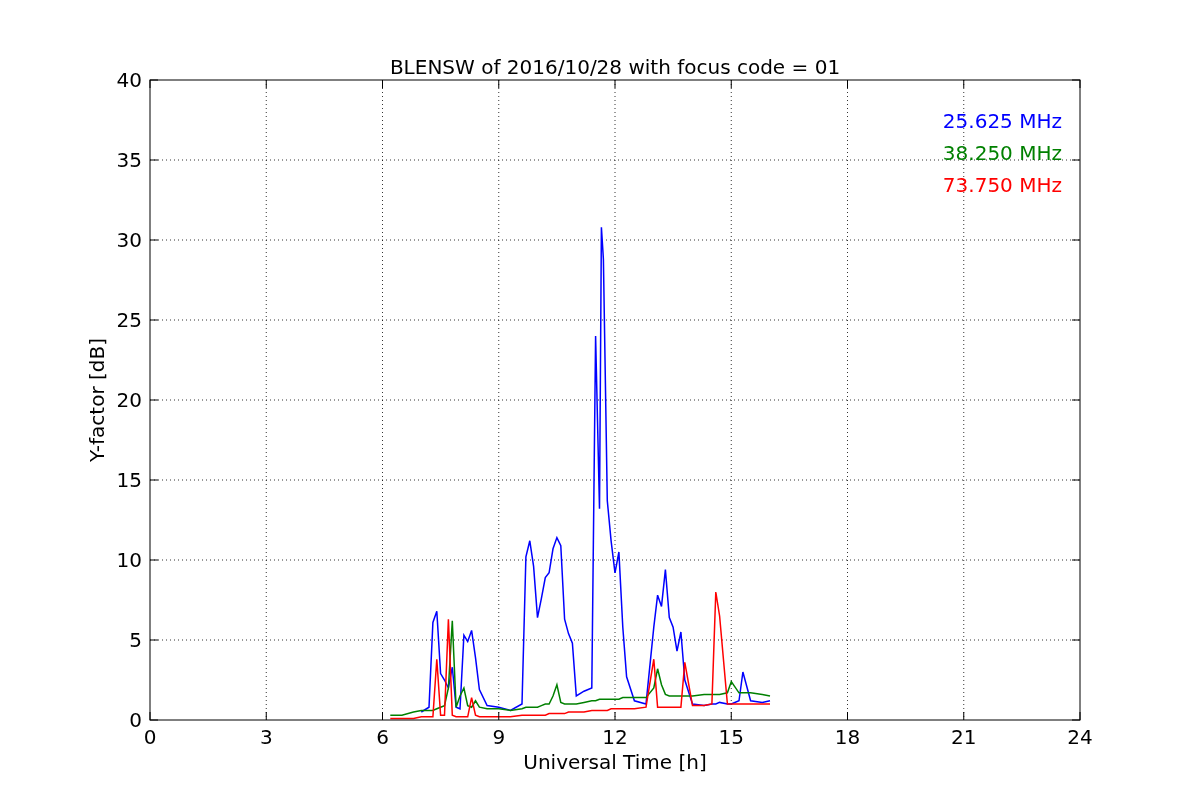  What do you see at coordinates (615, 762) in the screenshot?
I see `axis-label: Universal Time [h]` at bounding box center [615, 762].